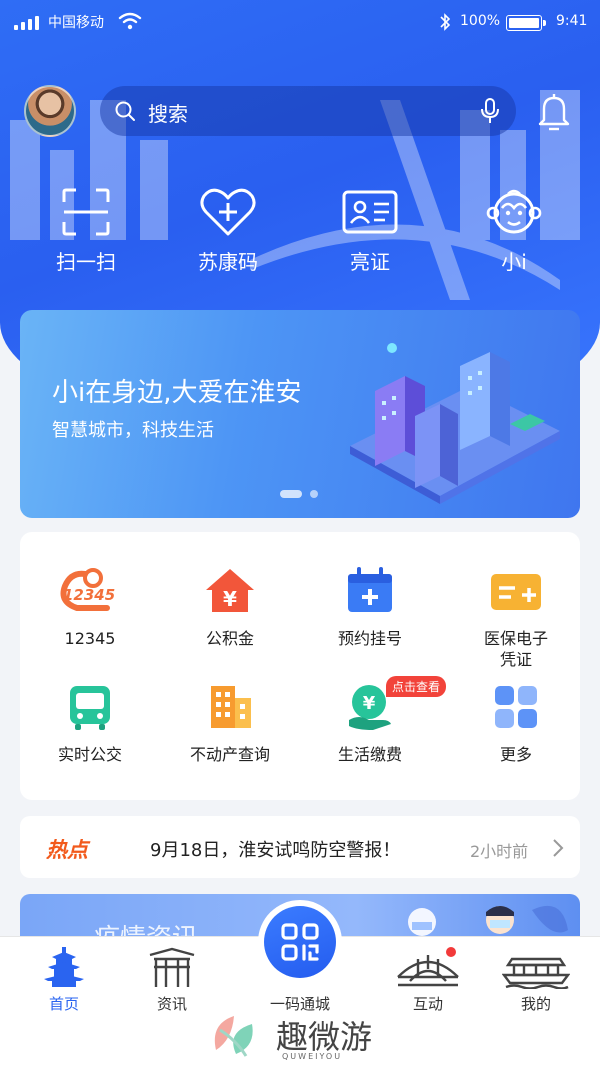  I want to click on chevron-right-icon, so click(558, 848).